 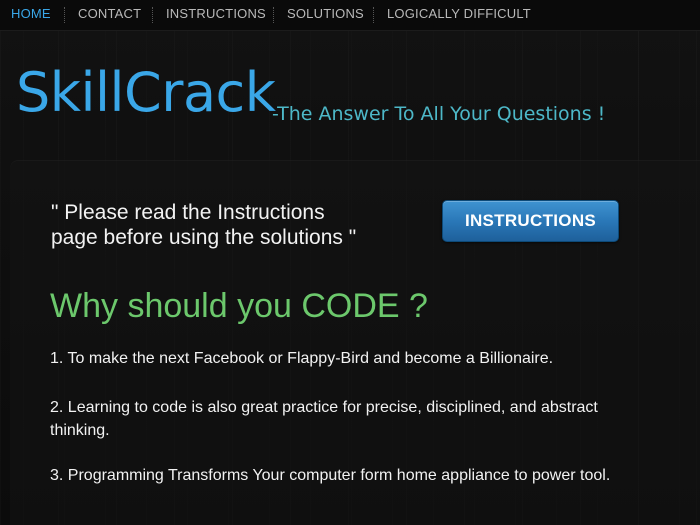 What do you see at coordinates (239, 306) in the screenshot?
I see `why-code-heading: Why should you CODE ?` at bounding box center [239, 306].